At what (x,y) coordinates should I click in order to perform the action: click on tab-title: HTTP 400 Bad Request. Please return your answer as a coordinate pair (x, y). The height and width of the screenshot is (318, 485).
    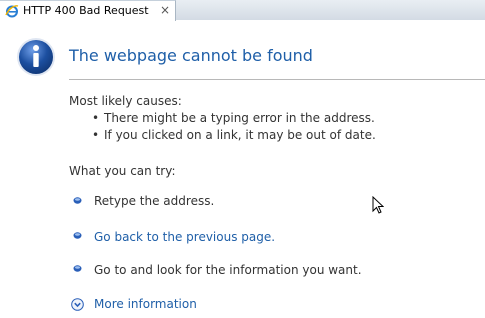
    Looking at the image, I should click on (86, 10).